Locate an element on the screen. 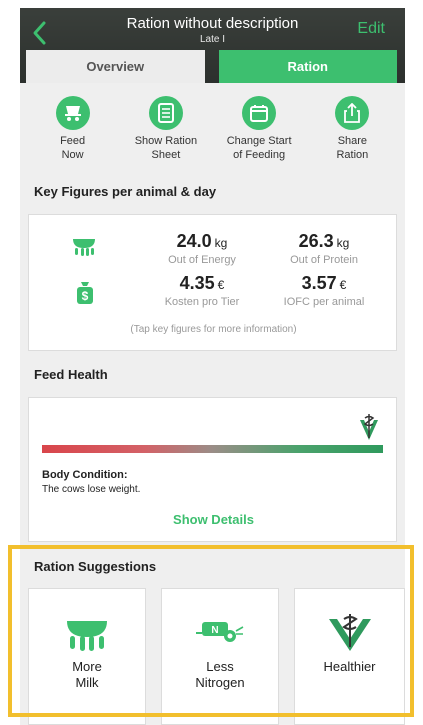 This screenshot has height=725, width=423. change-start-label: Change Start of Feeding is located at coordinates (259, 148).